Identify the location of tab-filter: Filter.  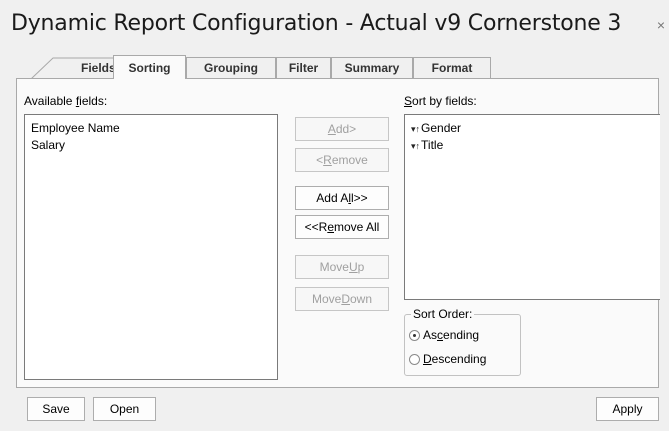
(303, 67).